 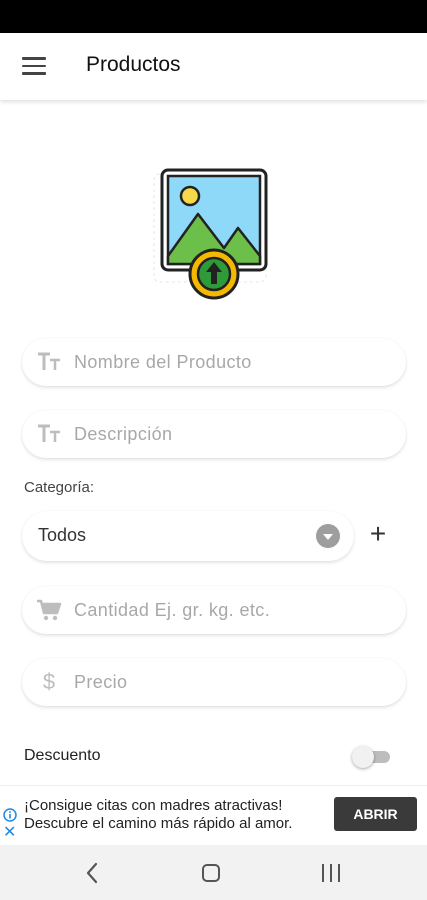 I want to click on price-input, so click(x=234, y=682).